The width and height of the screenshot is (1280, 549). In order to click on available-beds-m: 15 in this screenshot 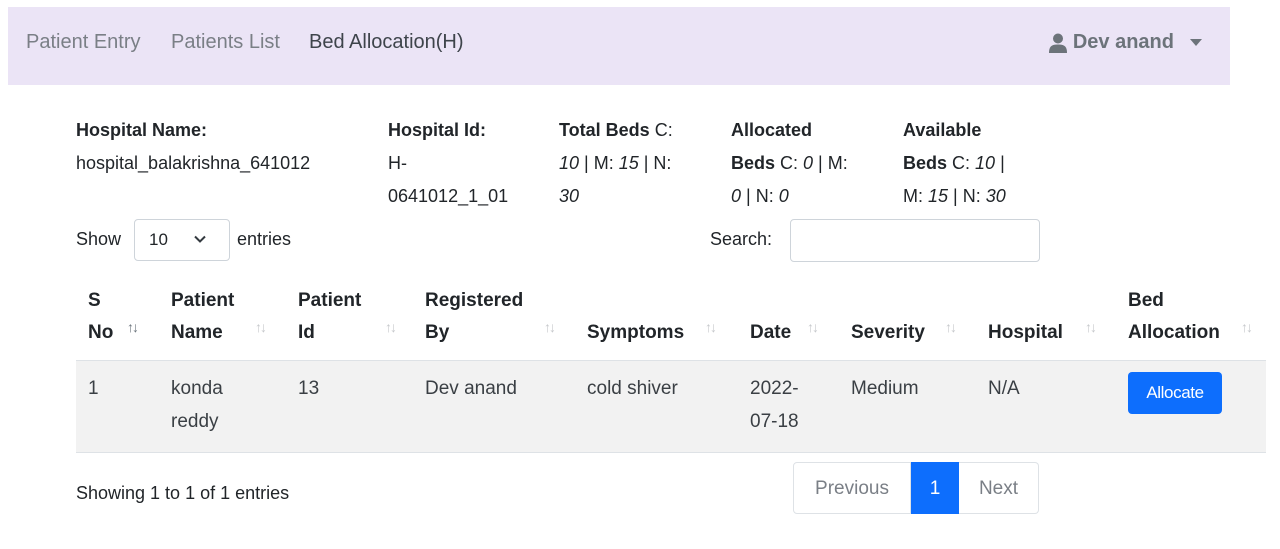, I will do `click(938, 196)`.